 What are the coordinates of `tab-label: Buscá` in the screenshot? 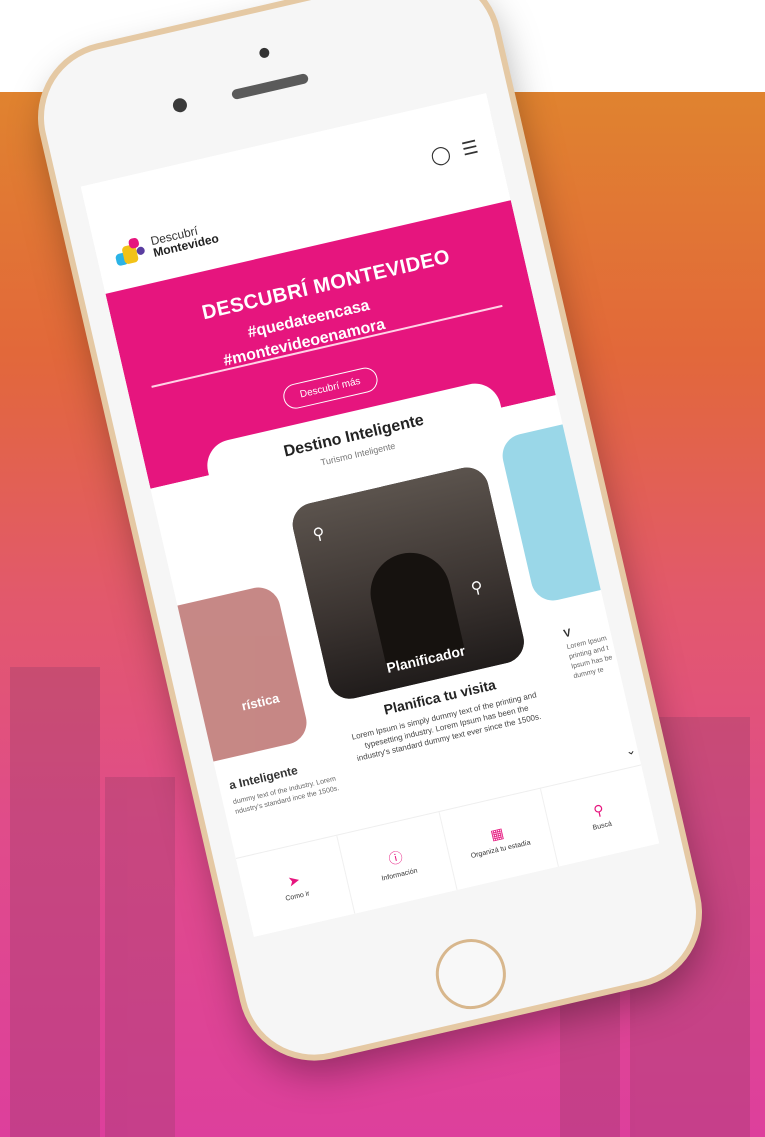 It's located at (602, 826).